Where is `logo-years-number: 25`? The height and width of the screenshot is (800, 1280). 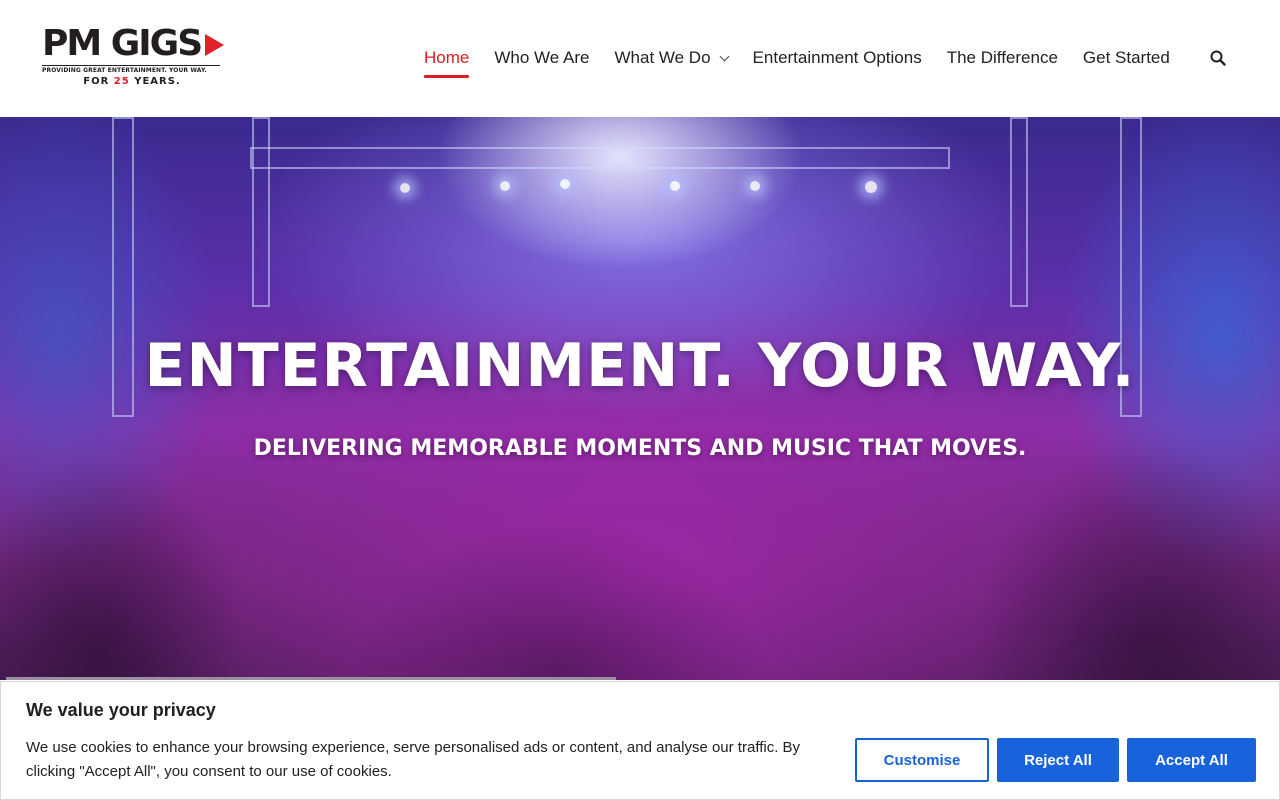 logo-years-number: 25 is located at coordinates (121, 81).